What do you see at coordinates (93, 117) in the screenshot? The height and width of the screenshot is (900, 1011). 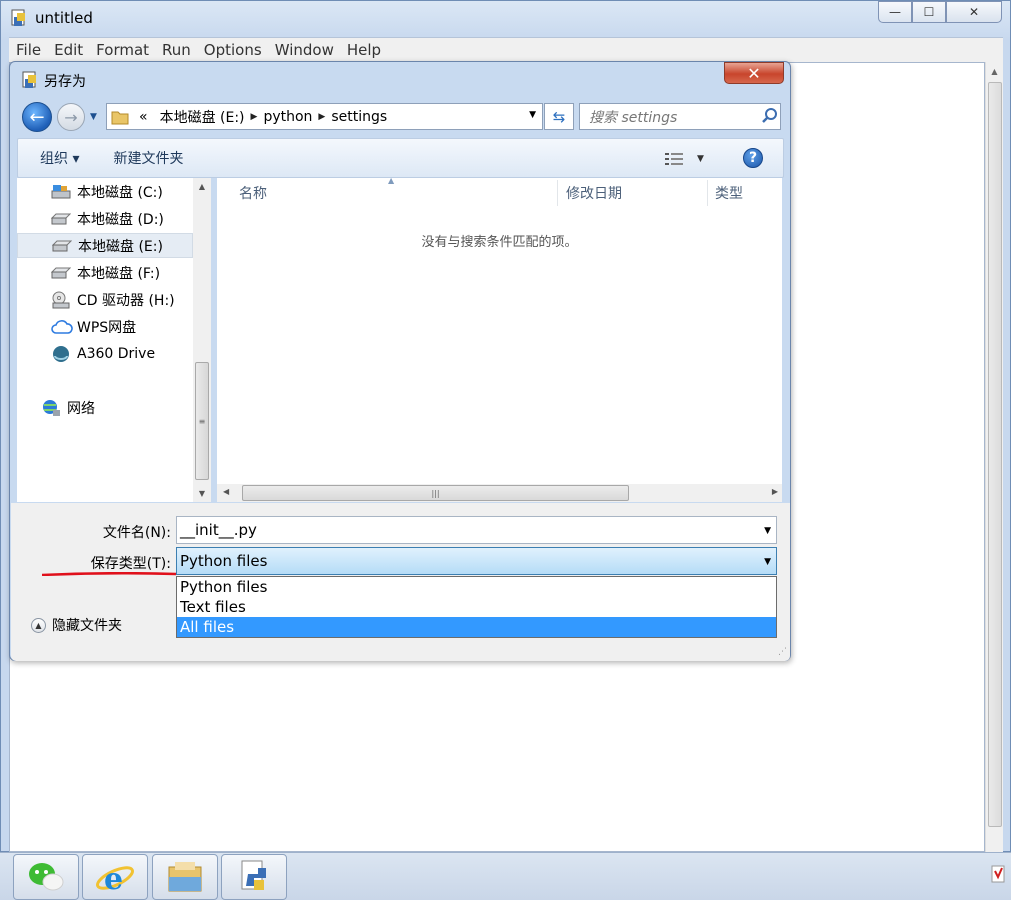 I see `recent-locations-dropdown-icon: ▼` at bounding box center [93, 117].